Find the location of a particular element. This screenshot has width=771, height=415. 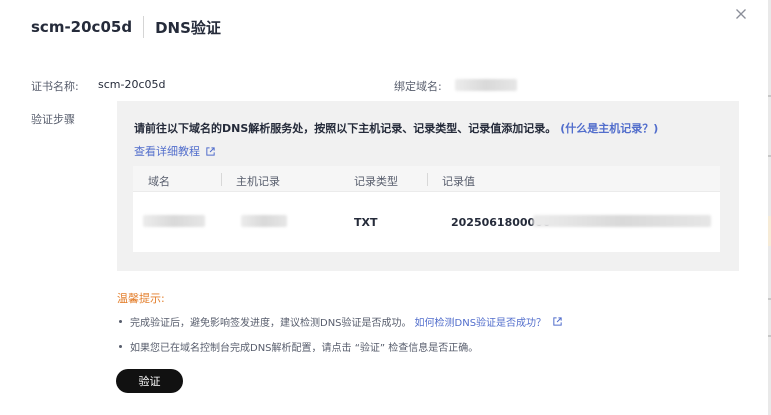

dialog-header: scm-20c05d DNS验证 is located at coordinates (126, 27).